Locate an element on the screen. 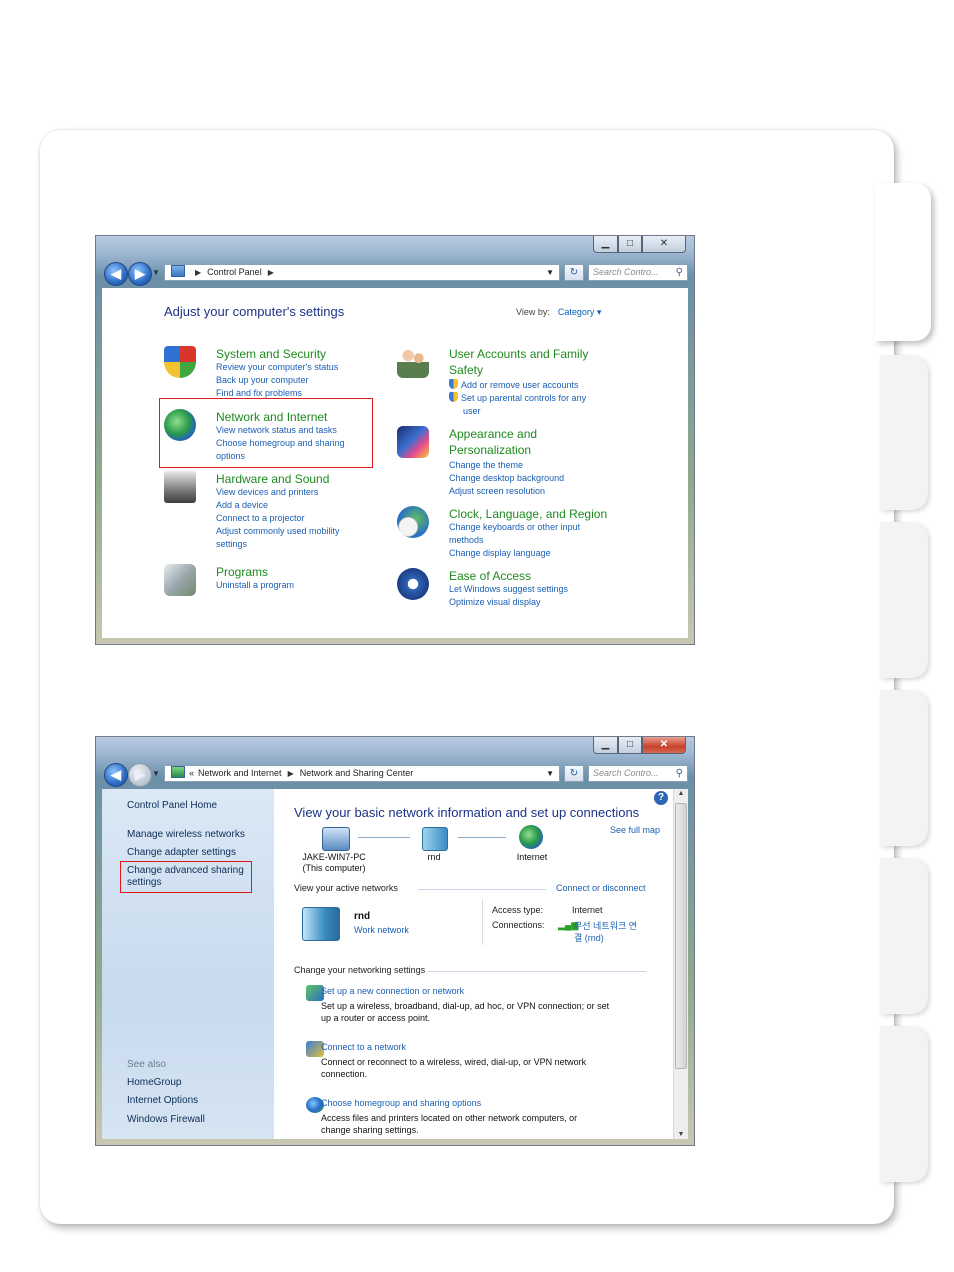  node-this-computer: JAKE-WIN7-PC (This computer) is located at coordinates (334, 863).